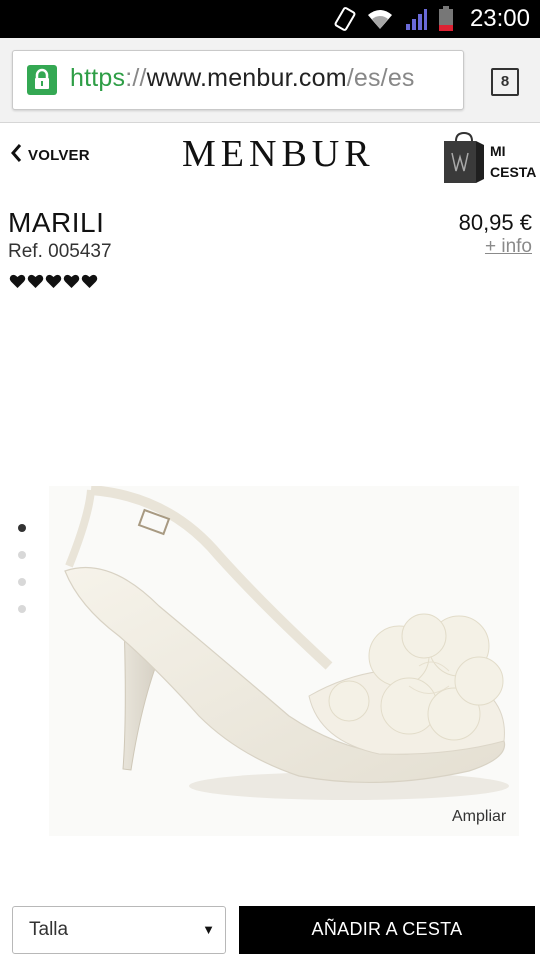  I want to click on url-text: https://www.menbur.com/es/es, so click(242, 78).